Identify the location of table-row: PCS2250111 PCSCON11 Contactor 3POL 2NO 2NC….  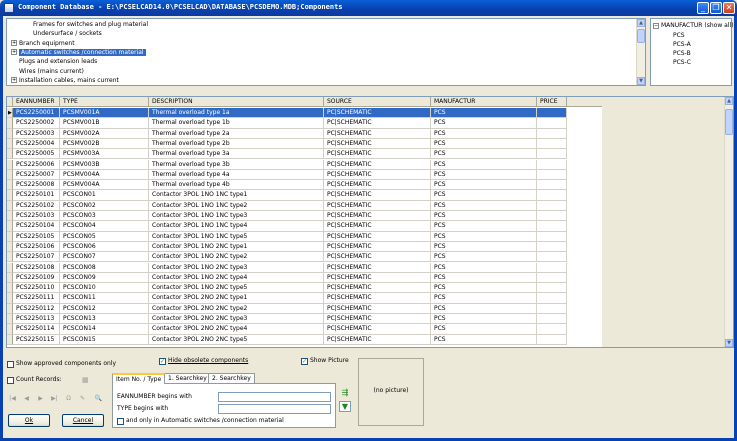
(304, 298).